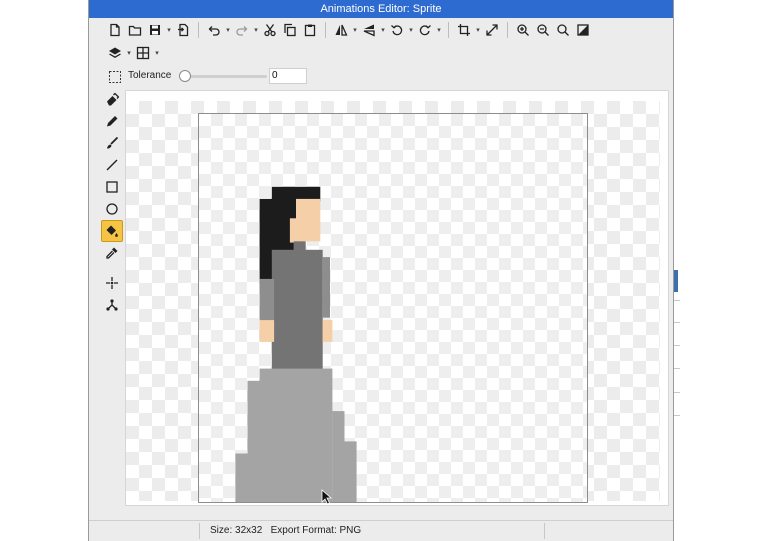 The height and width of the screenshot is (541, 763). Describe the element at coordinates (185, 76) in the screenshot. I see `tolerance-slider-handle` at that location.